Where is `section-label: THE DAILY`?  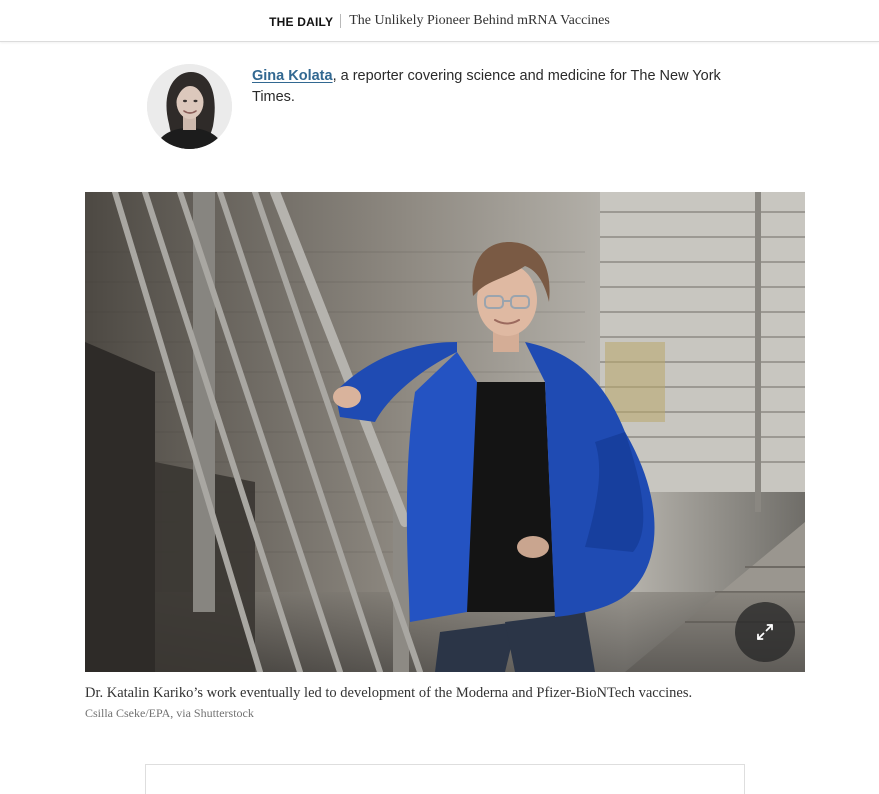 section-label: THE DAILY is located at coordinates (301, 22).